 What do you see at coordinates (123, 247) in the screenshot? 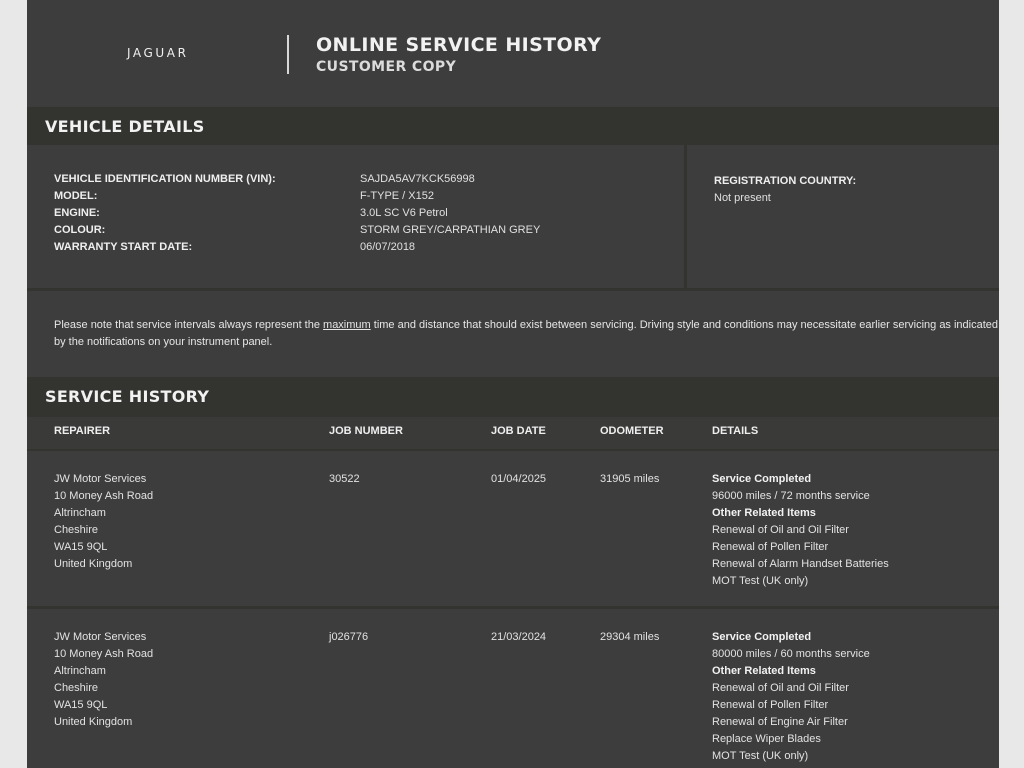
I see `field-label: WARRANTY START DATE:` at bounding box center [123, 247].